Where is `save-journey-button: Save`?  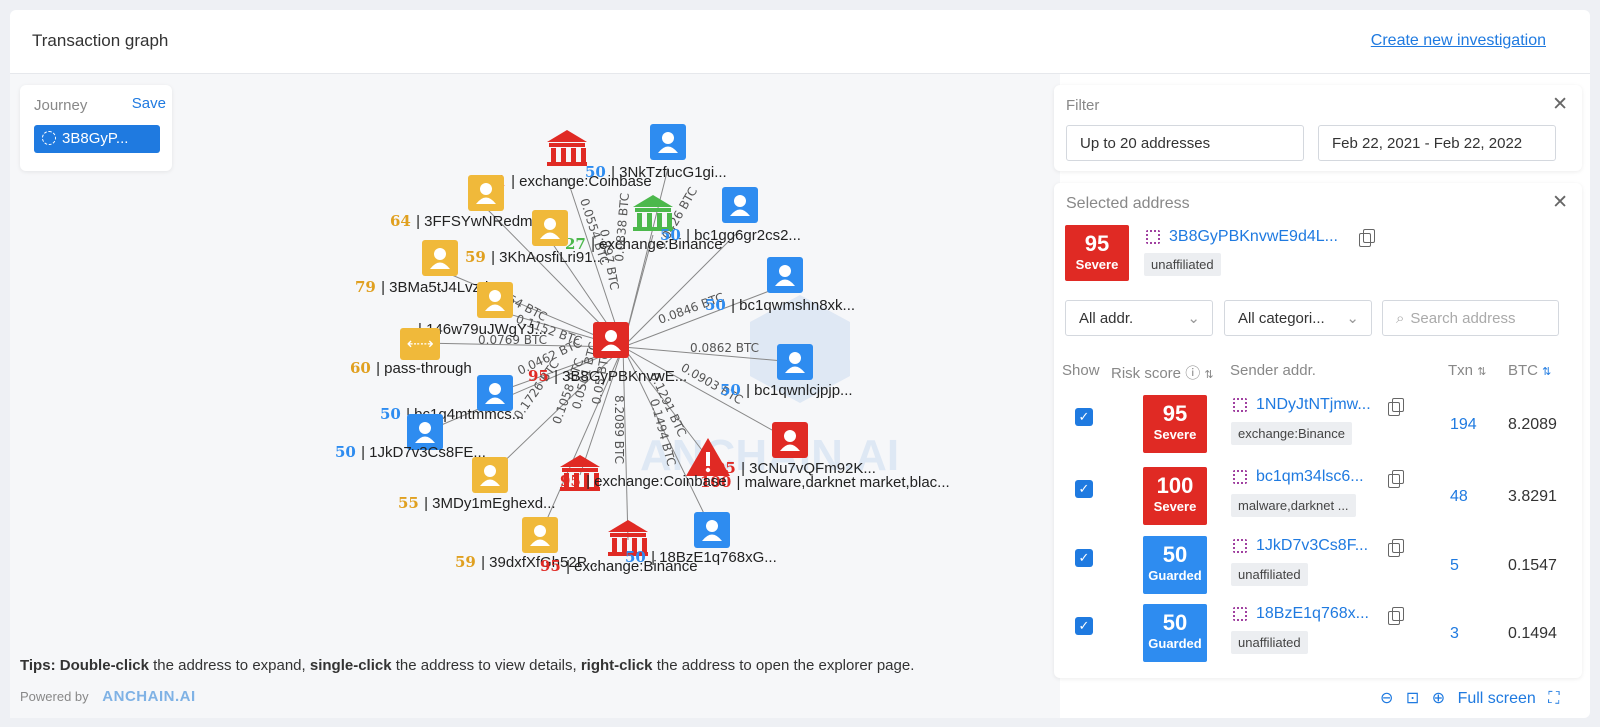
save-journey-button: Save is located at coordinates (149, 103).